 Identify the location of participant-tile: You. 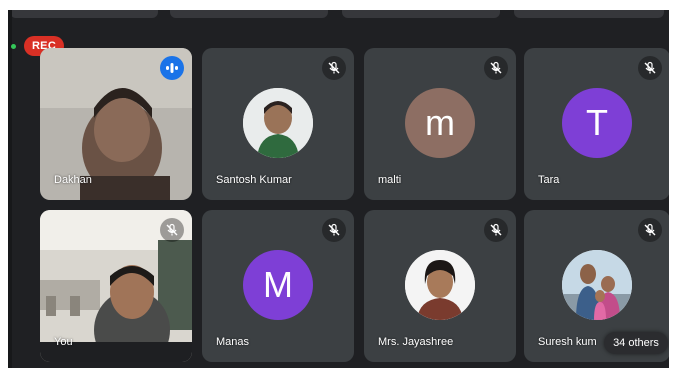
(116, 286).